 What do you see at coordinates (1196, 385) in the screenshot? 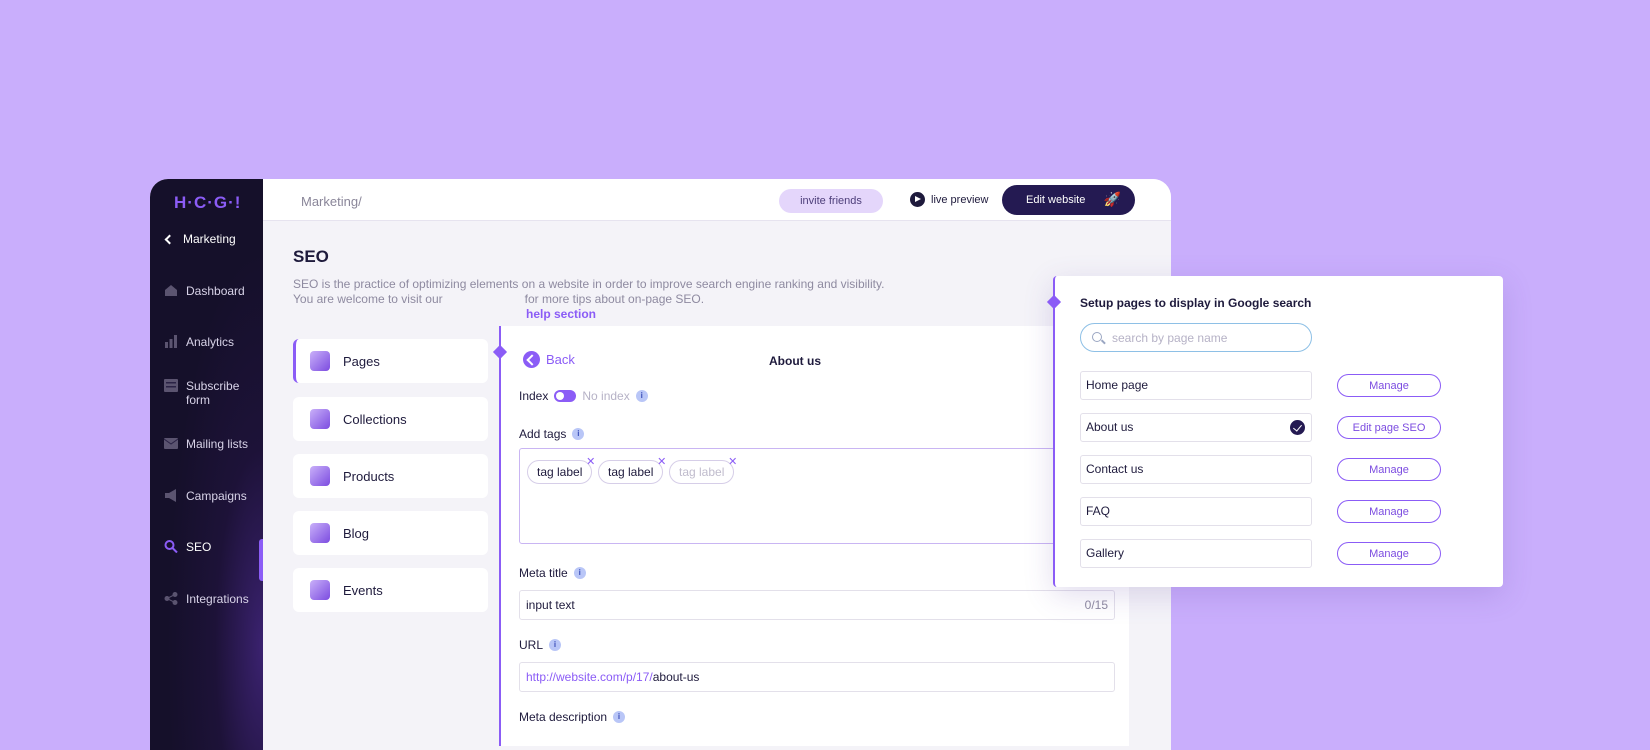
I see `page-row-home: Home page` at bounding box center [1196, 385].